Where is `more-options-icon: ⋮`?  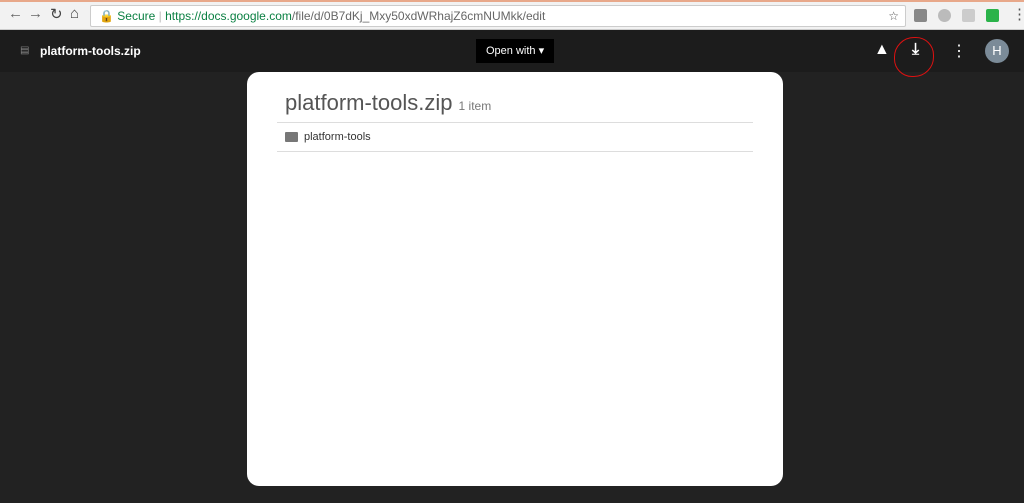
more-options-icon: ⋮ is located at coordinates (959, 51).